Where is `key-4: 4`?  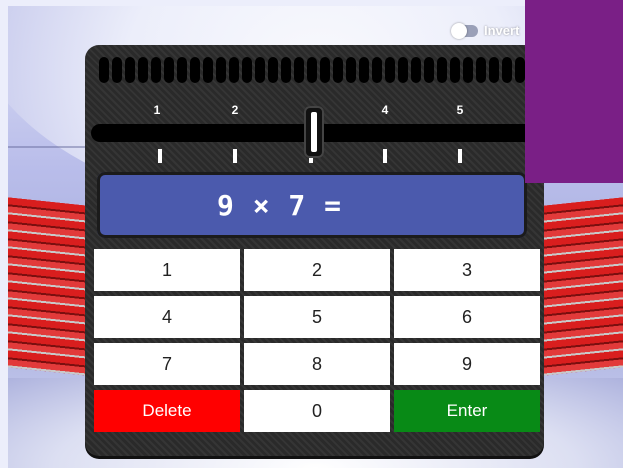 key-4: 4 is located at coordinates (167, 317).